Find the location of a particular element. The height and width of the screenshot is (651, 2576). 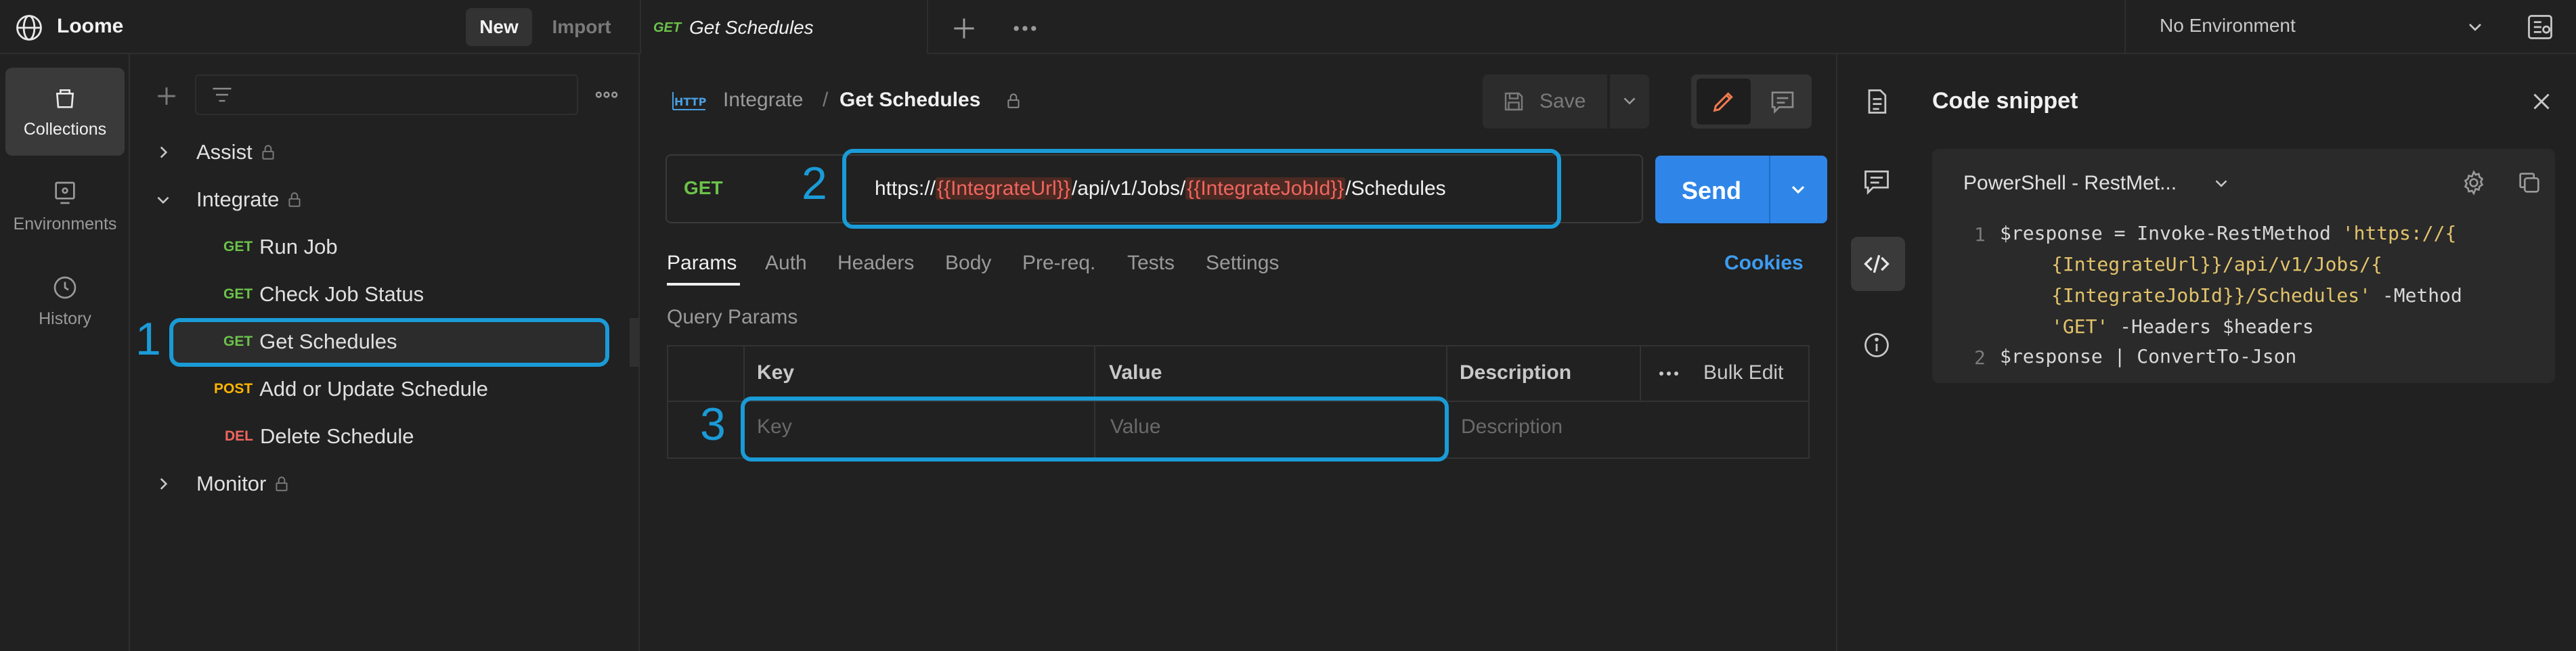

tab-body: Body is located at coordinates (968, 263).